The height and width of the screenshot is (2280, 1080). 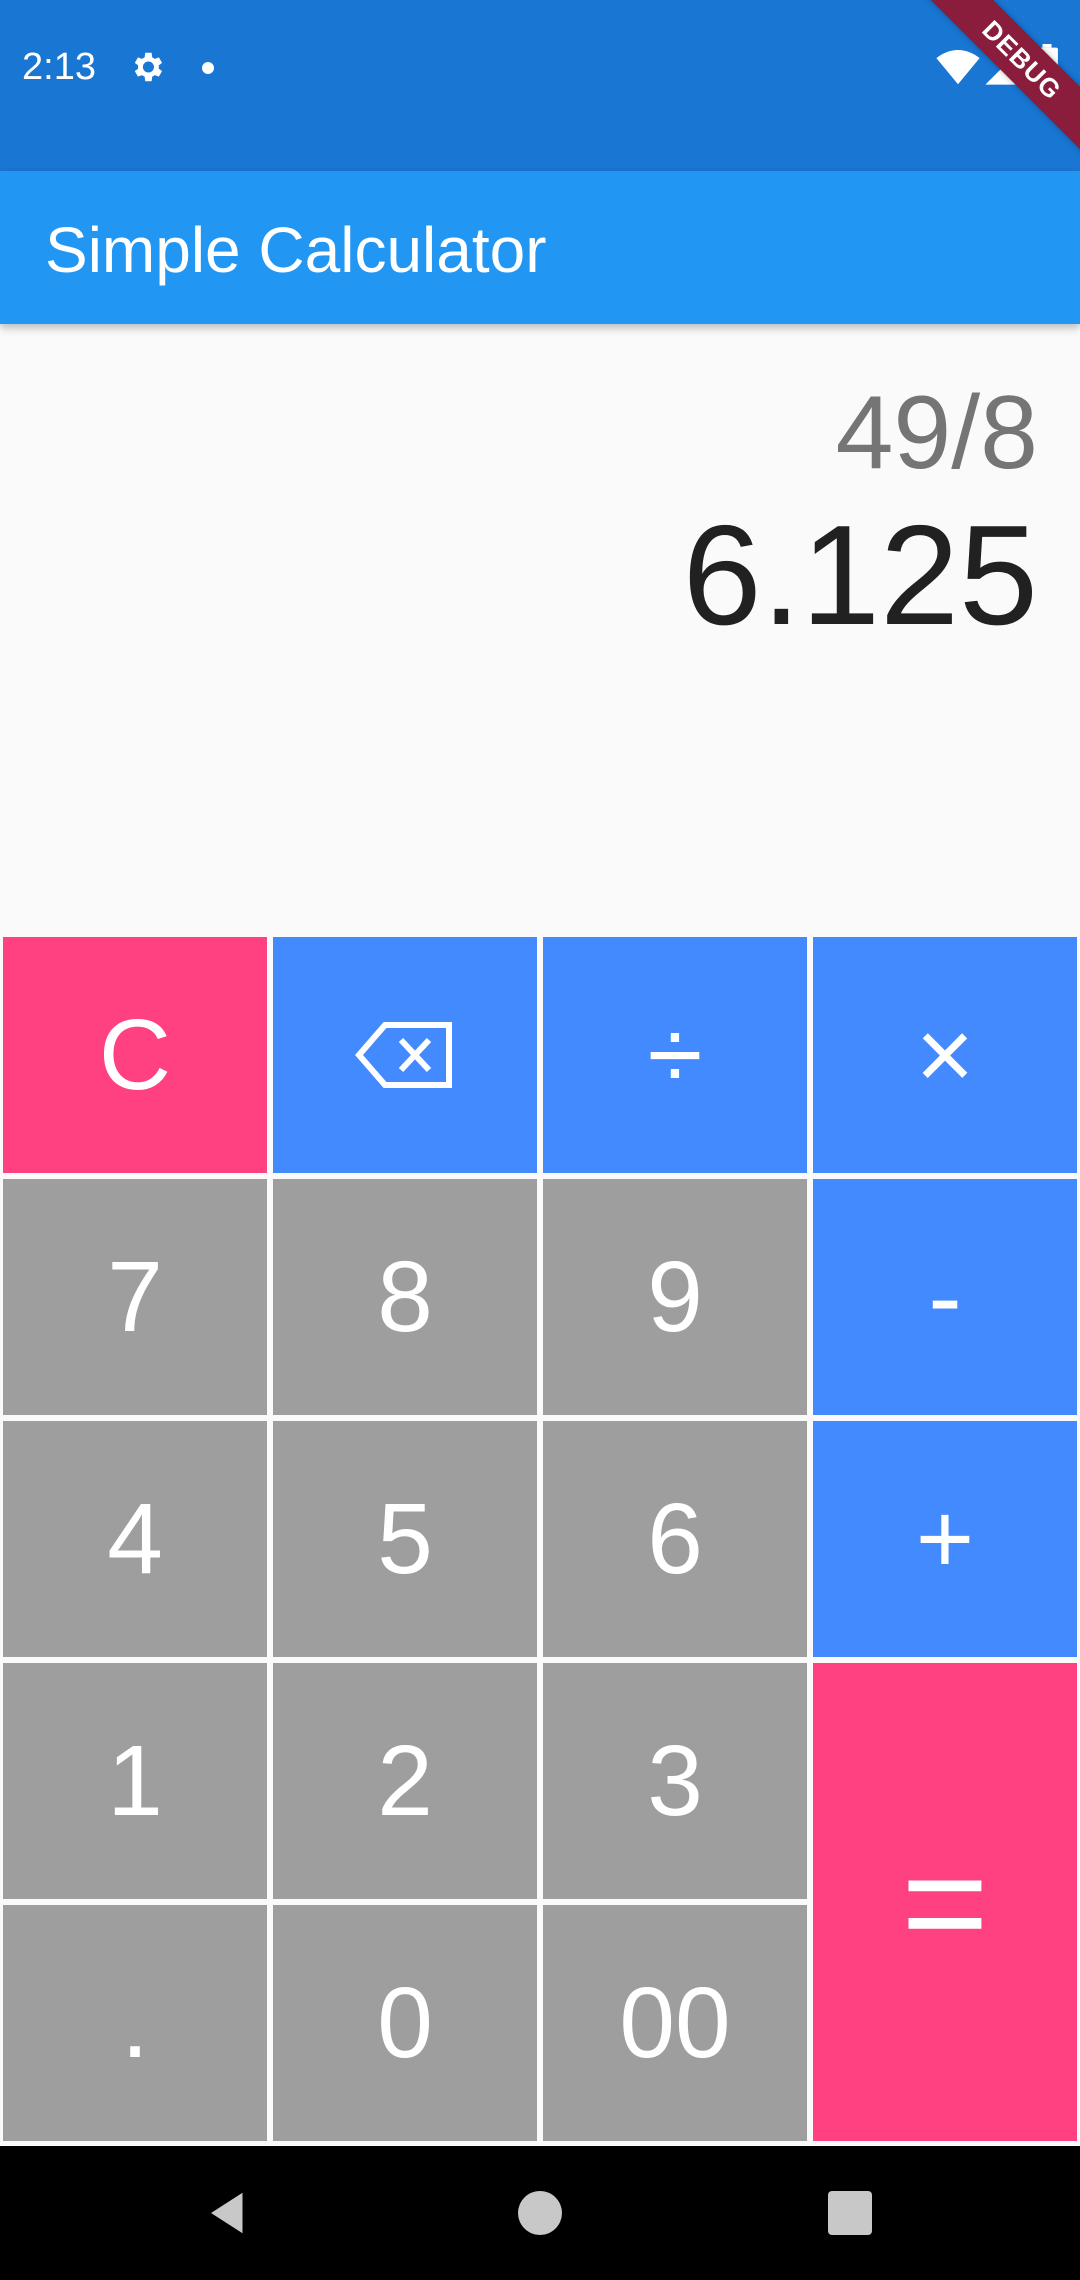 What do you see at coordinates (405, 1539) in the screenshot?
I see `digit-5-button: 5` at bounding box center [405, 1539].